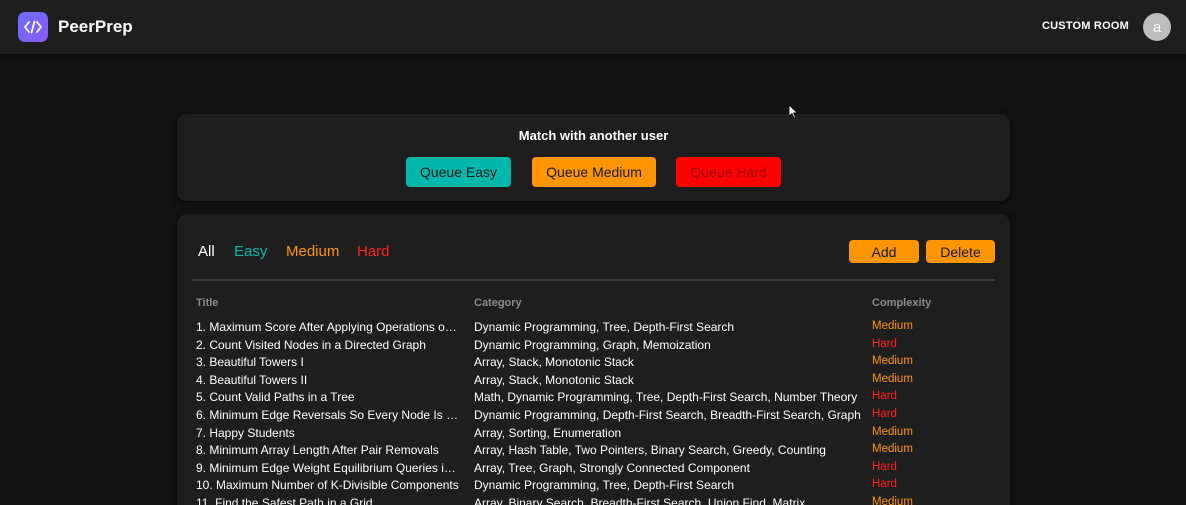  I want to click on queue-hard-button: Queue Hard, so click(728, 172).